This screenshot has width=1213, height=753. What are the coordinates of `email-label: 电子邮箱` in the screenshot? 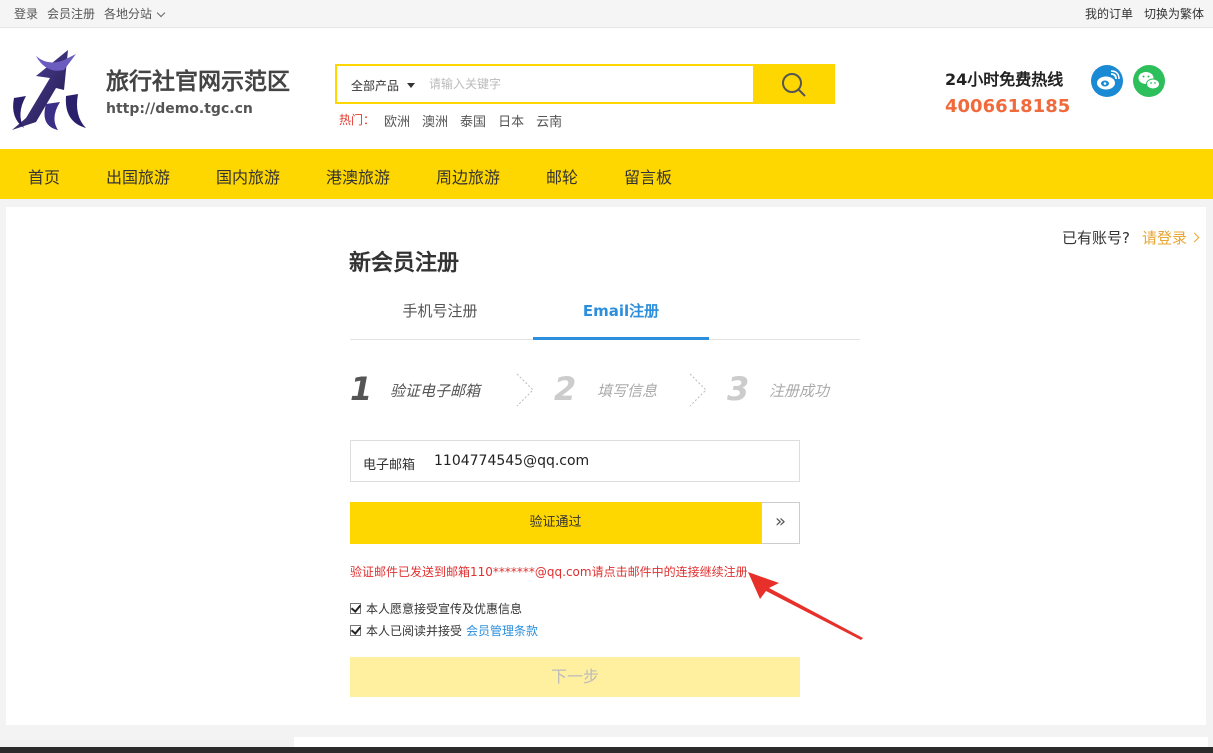 It's located at (389, 465).